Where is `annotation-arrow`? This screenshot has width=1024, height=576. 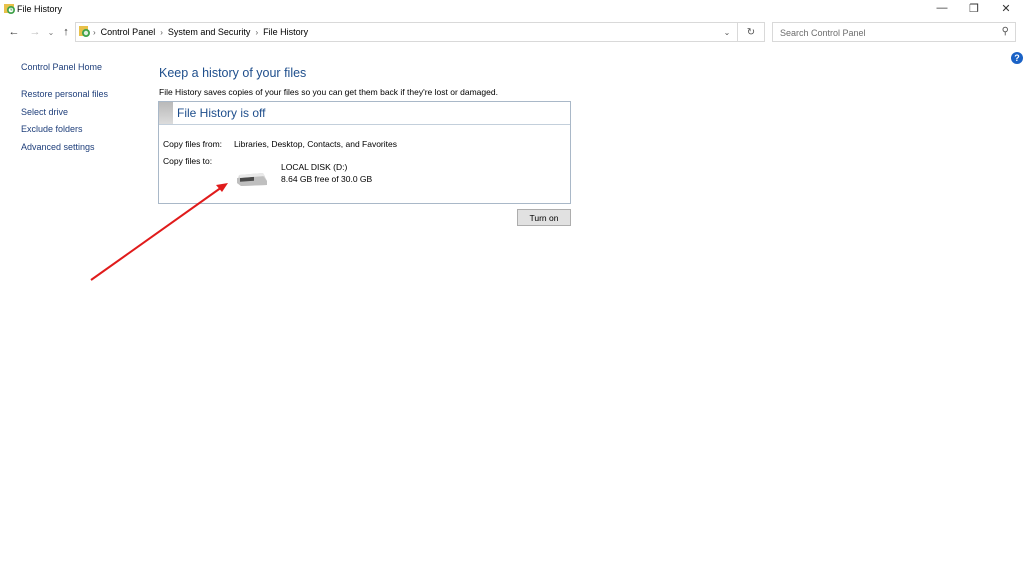
annotation-arrow is located at coordinates (159, 232).